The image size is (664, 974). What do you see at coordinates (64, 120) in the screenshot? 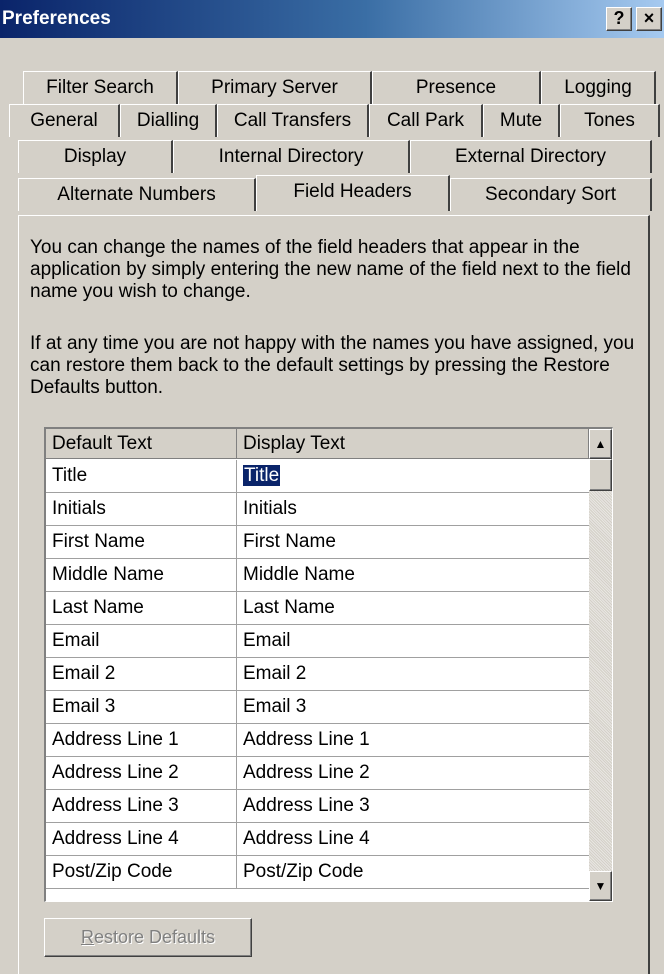
I see `tab-general: General` at bounding box center [64, 120].